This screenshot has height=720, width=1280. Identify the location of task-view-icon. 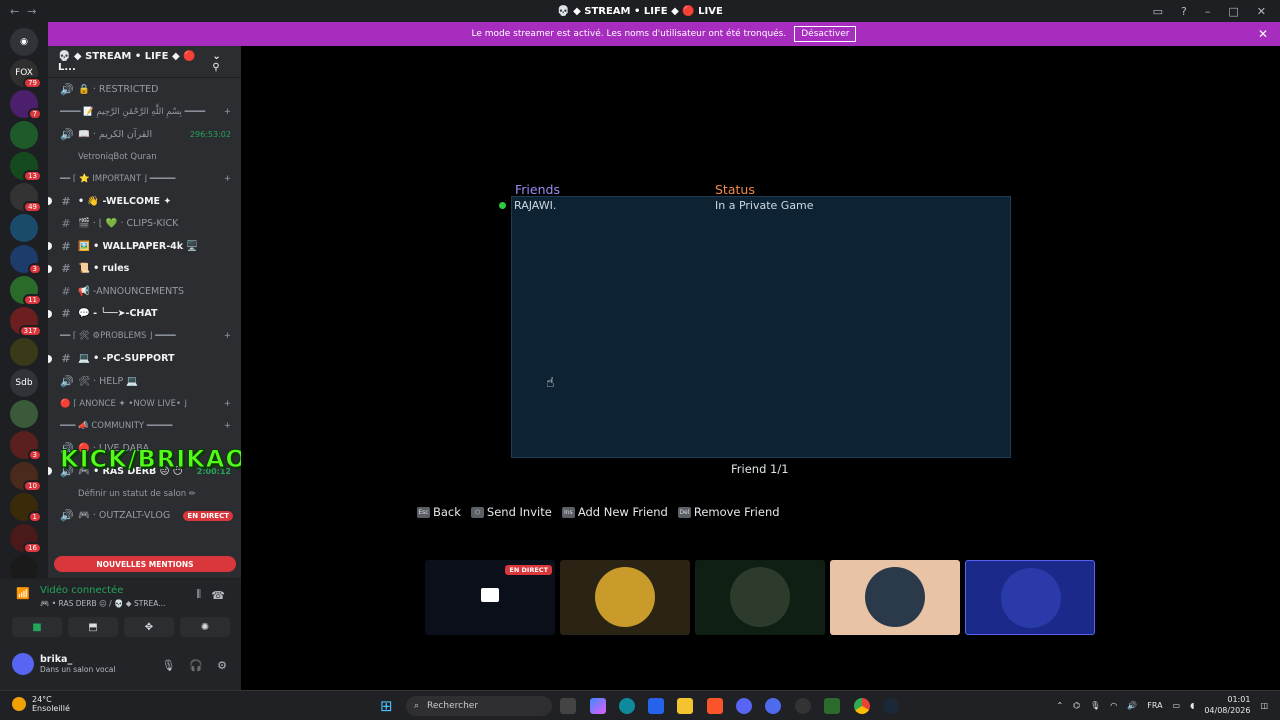
(568, 706).